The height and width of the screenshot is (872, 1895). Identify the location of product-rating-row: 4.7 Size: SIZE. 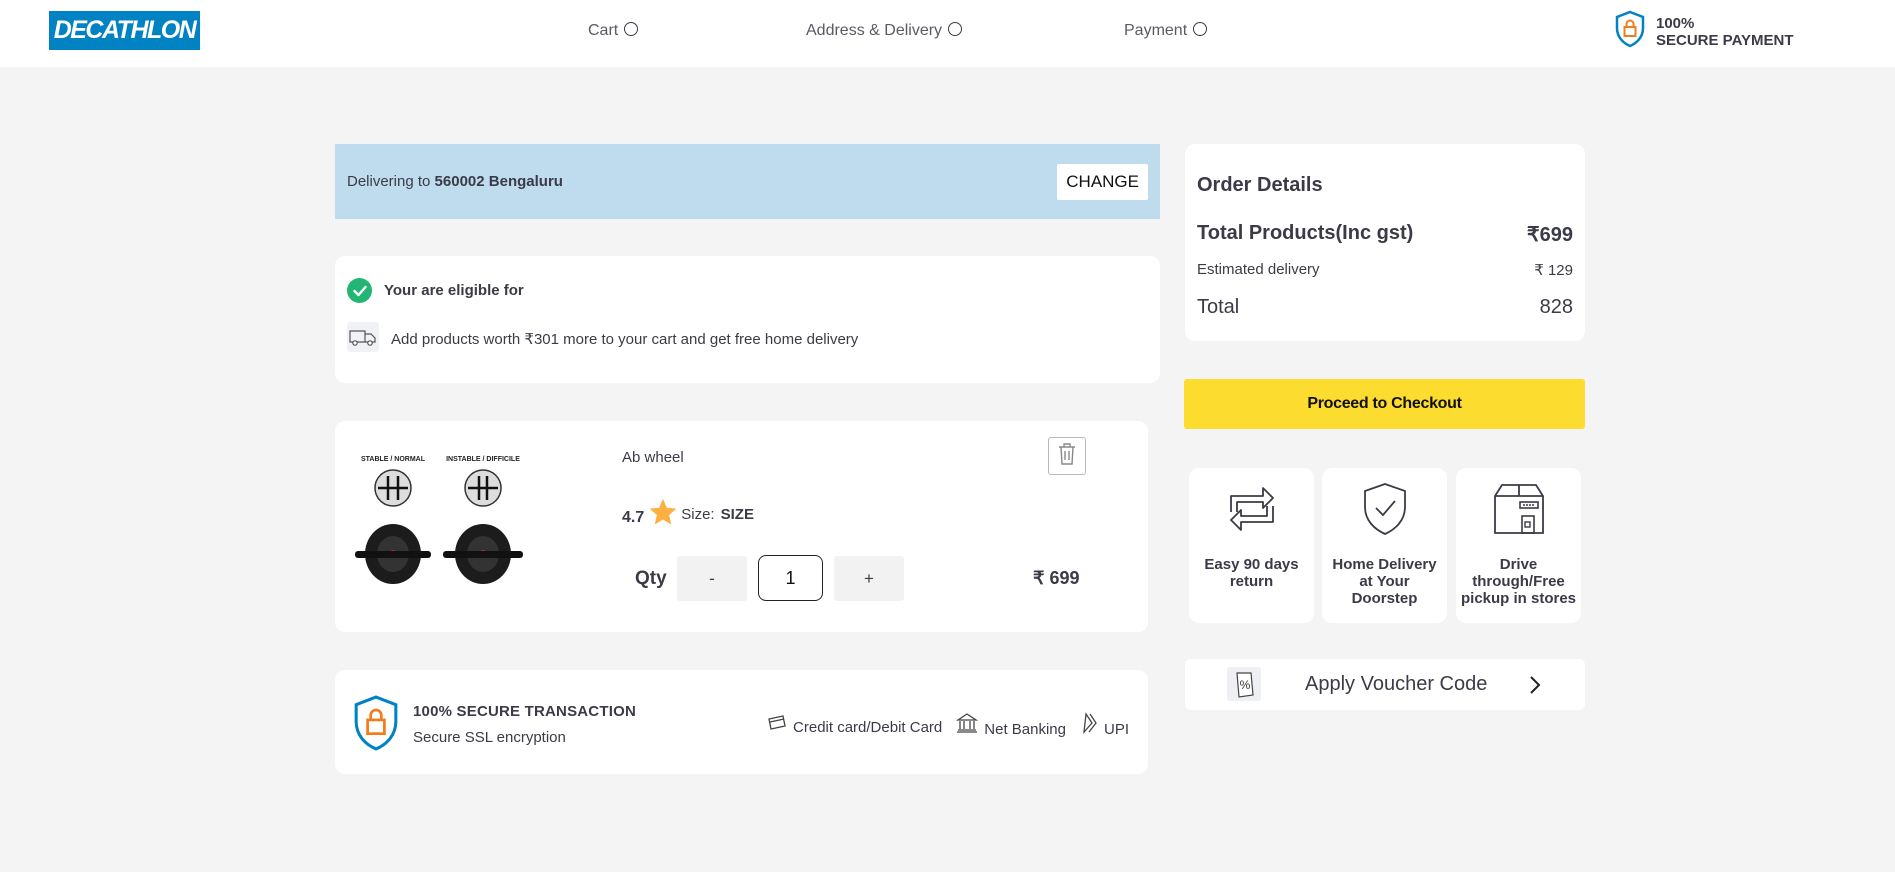
(688, 514).